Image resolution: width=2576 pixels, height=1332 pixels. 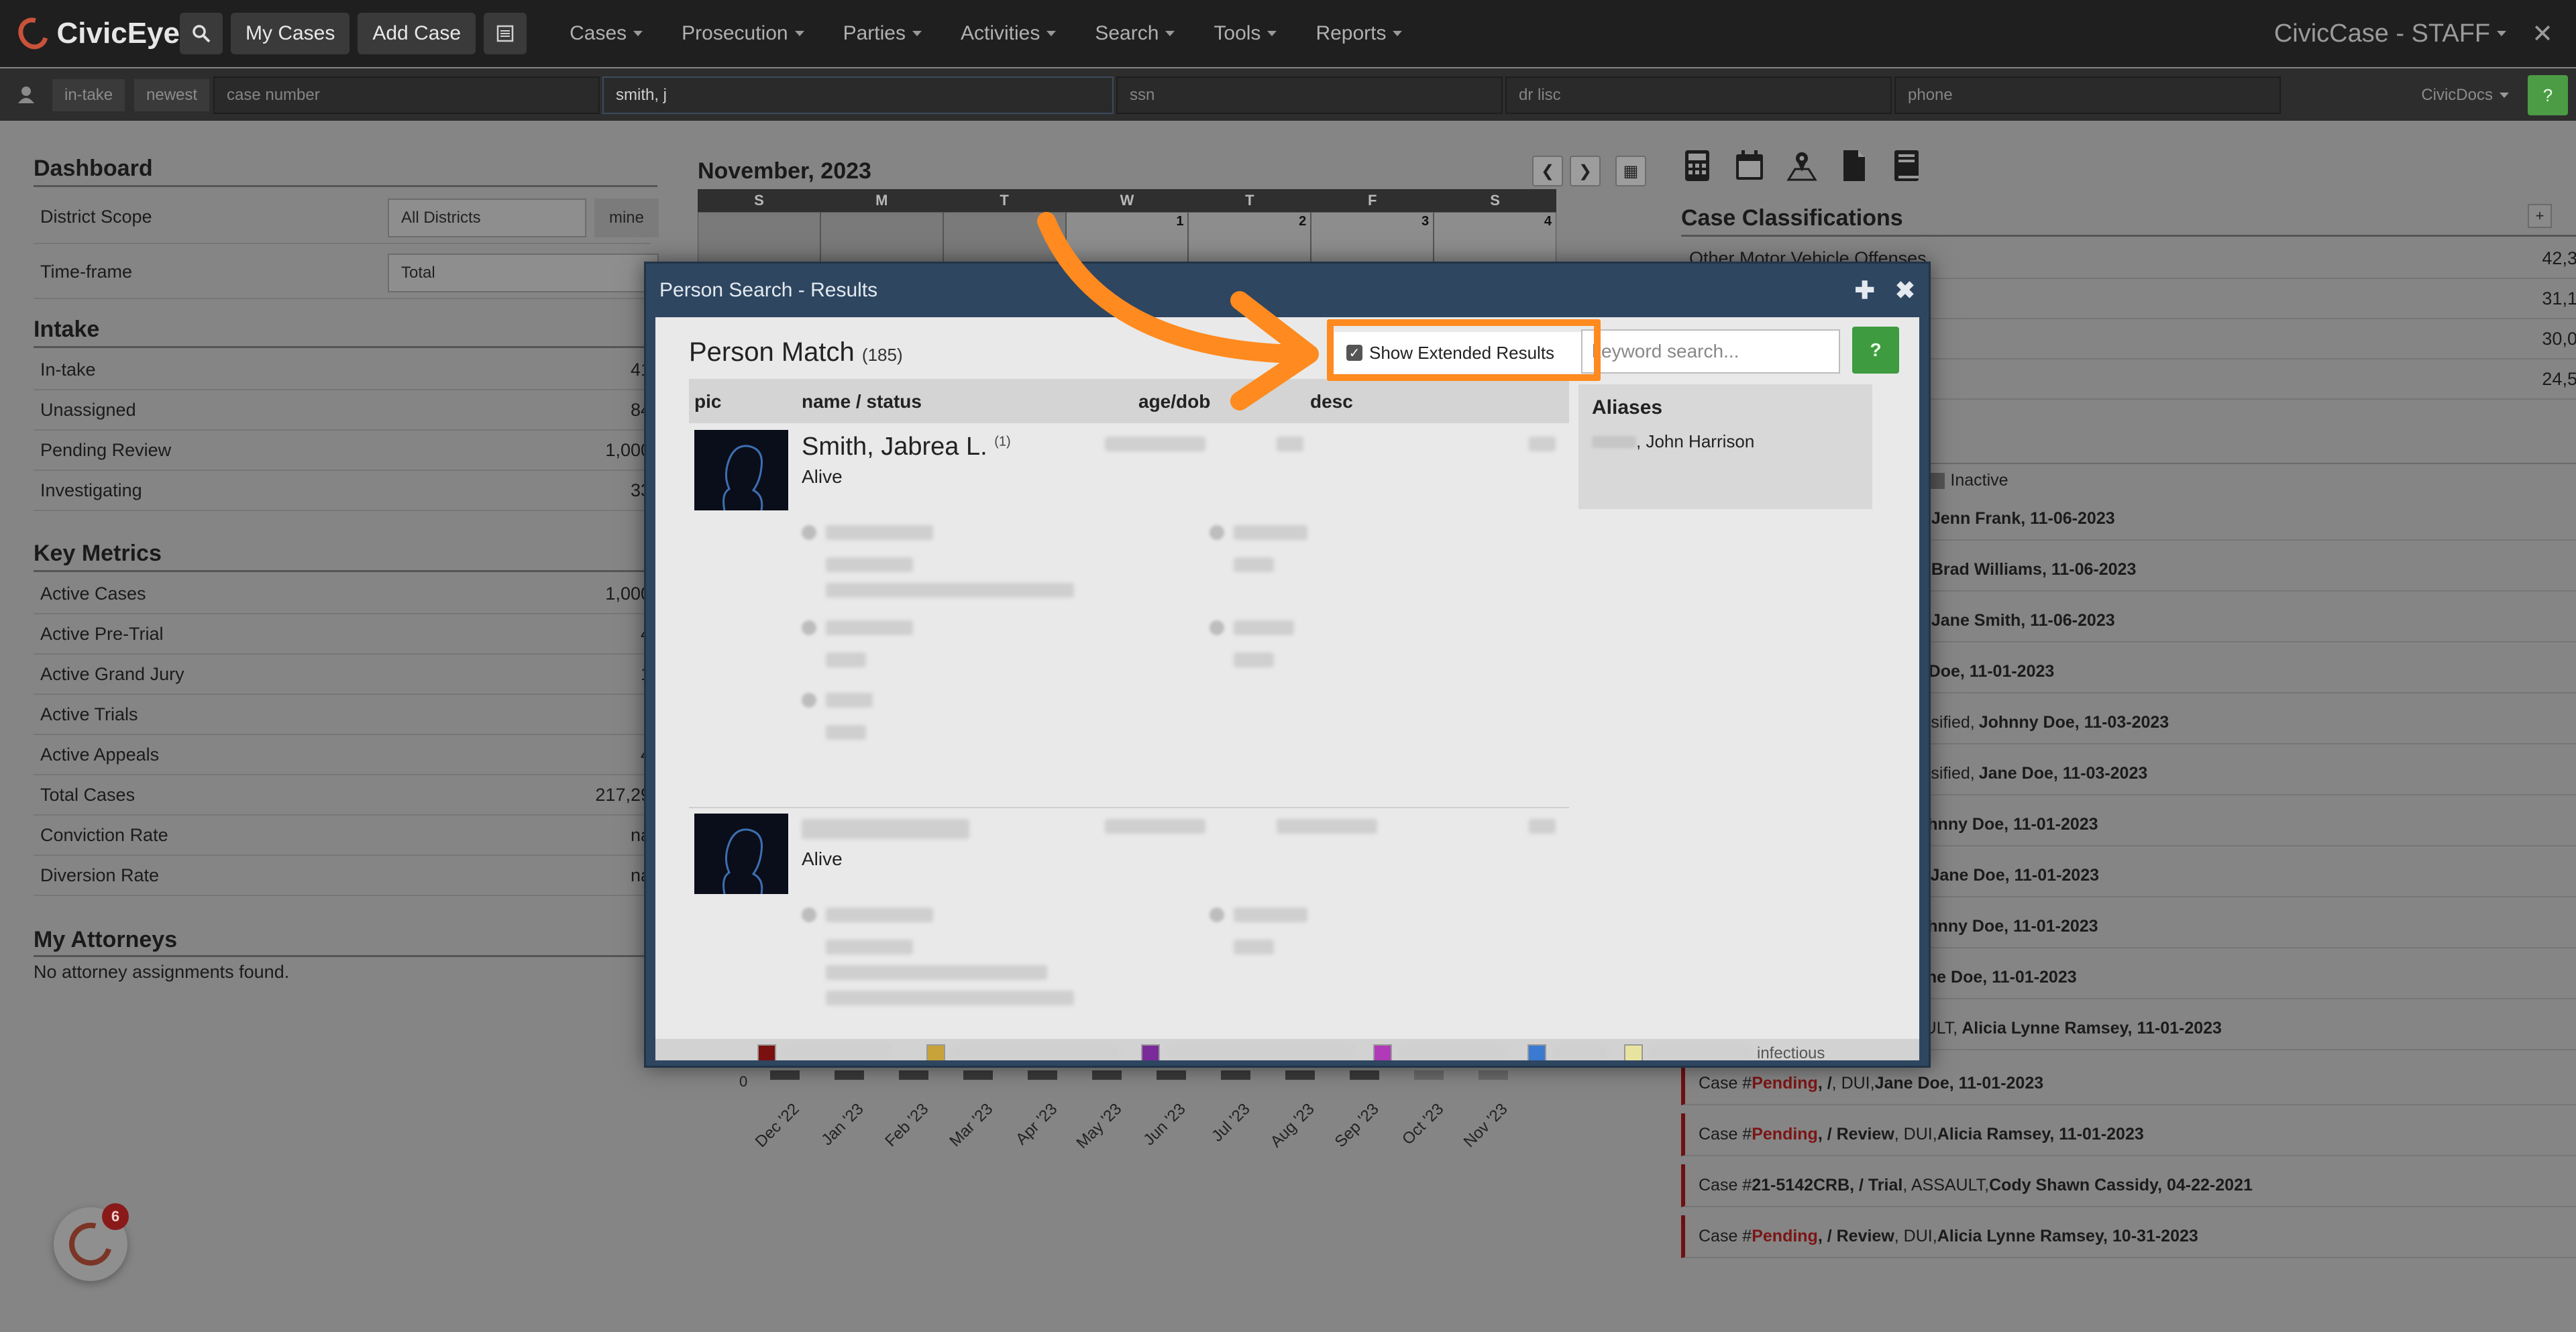 What do you see at coordinates (1002, 441) in the screenshot?
I see `person-sup: (1)` at bounding box center [1002, 441].